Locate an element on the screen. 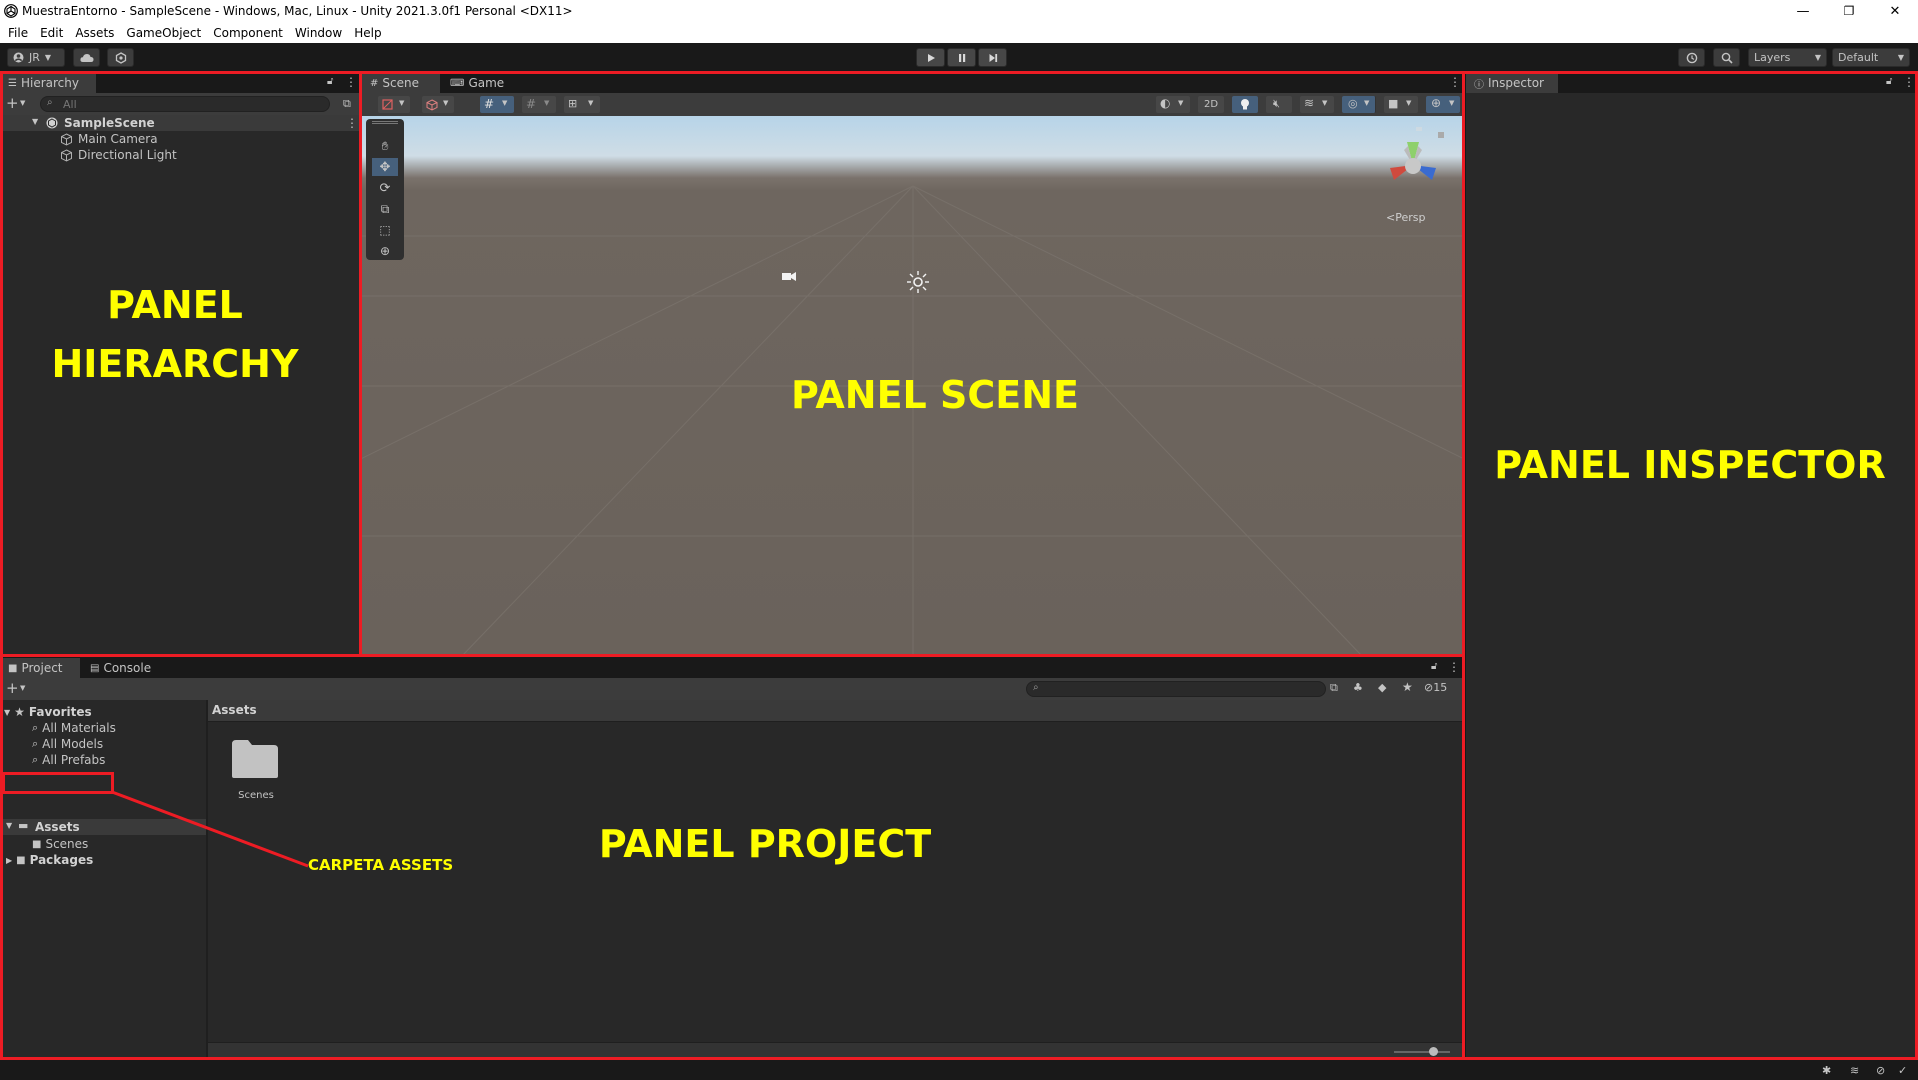 The image size is (1918, 1080). inspector-annotation: PANEL INSPECTOR is located at coordinates (1690, 465).